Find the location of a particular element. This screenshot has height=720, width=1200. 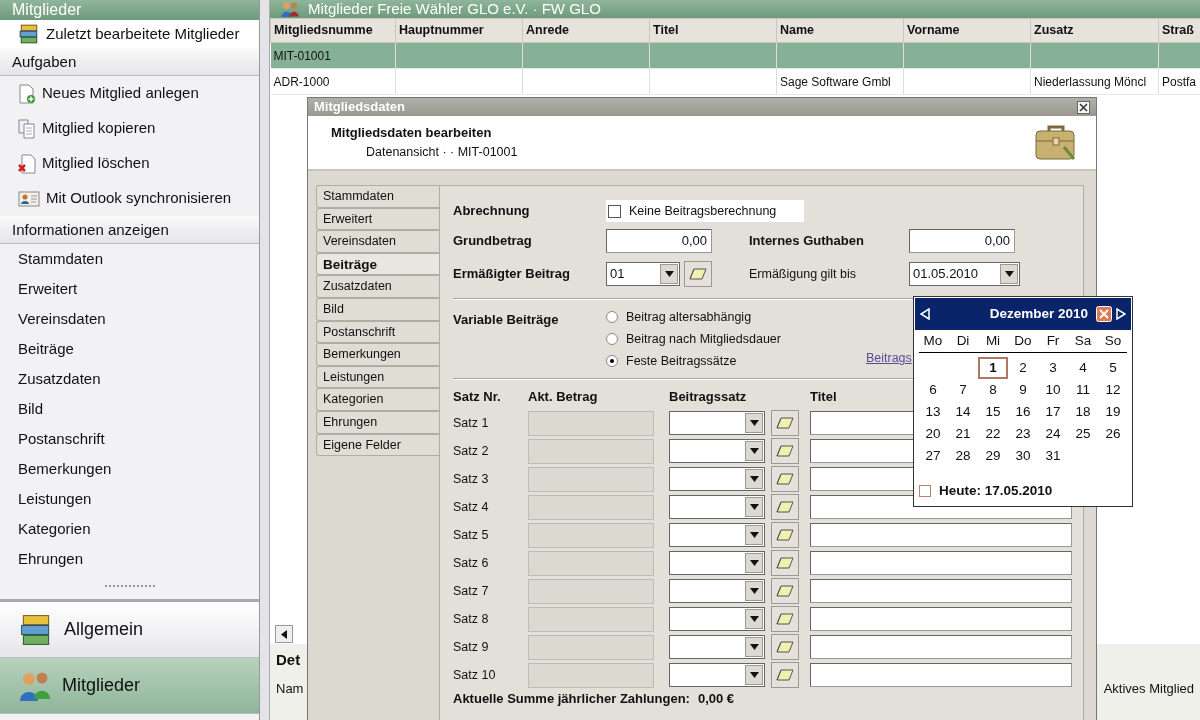

calendar-day: 2 is located at coordinates (1023, 368).